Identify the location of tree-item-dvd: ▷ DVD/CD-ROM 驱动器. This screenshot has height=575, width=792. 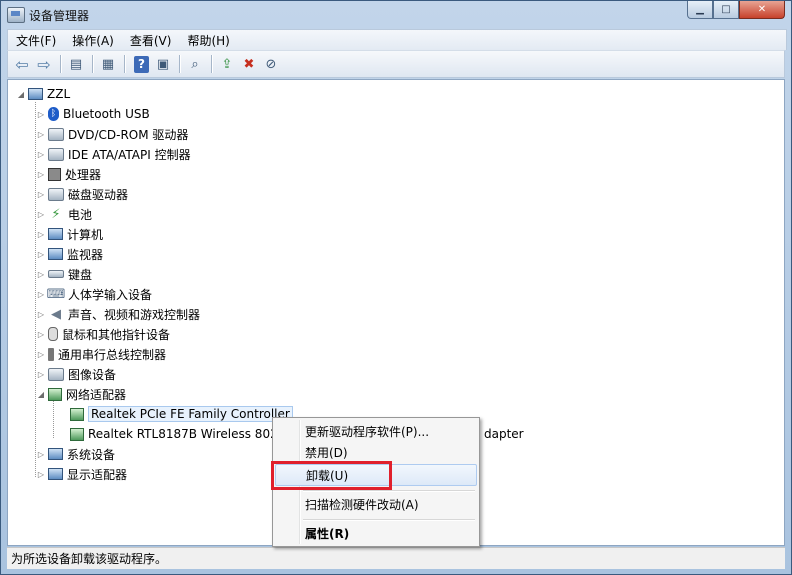
(112, 134).